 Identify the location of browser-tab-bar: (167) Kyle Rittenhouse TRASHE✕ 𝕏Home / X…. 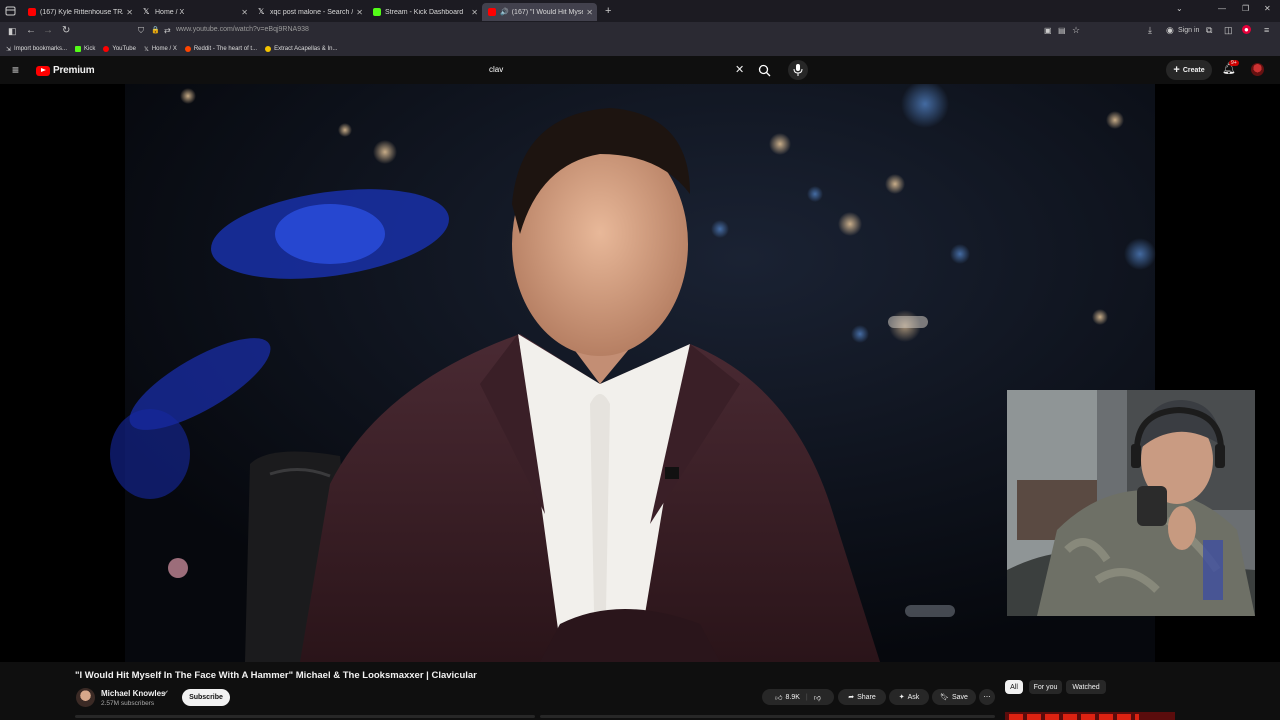
(640, 11).